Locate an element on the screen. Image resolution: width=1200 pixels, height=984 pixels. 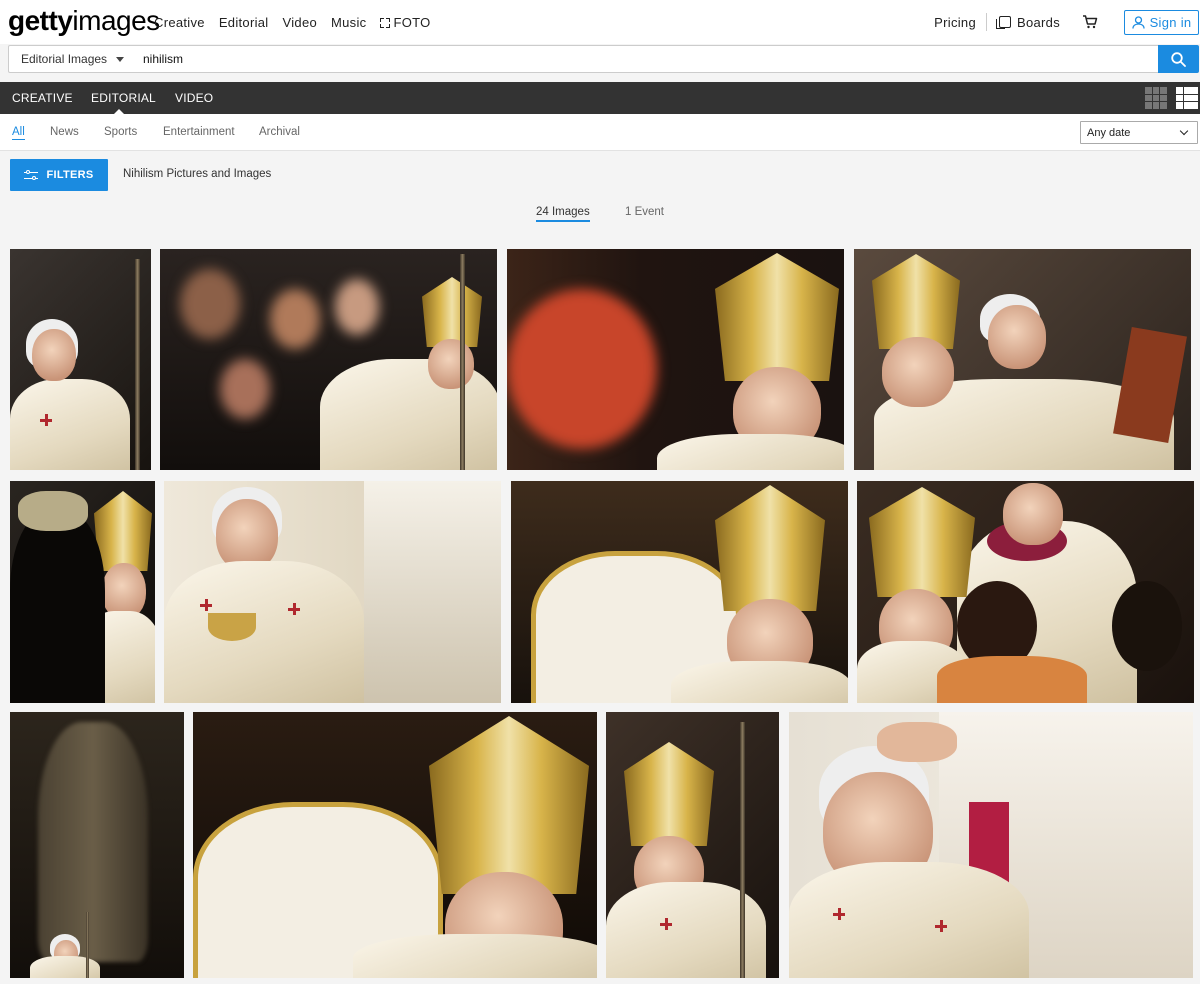
search-type-select: Editorial Images is located at coordinates (72, 59).